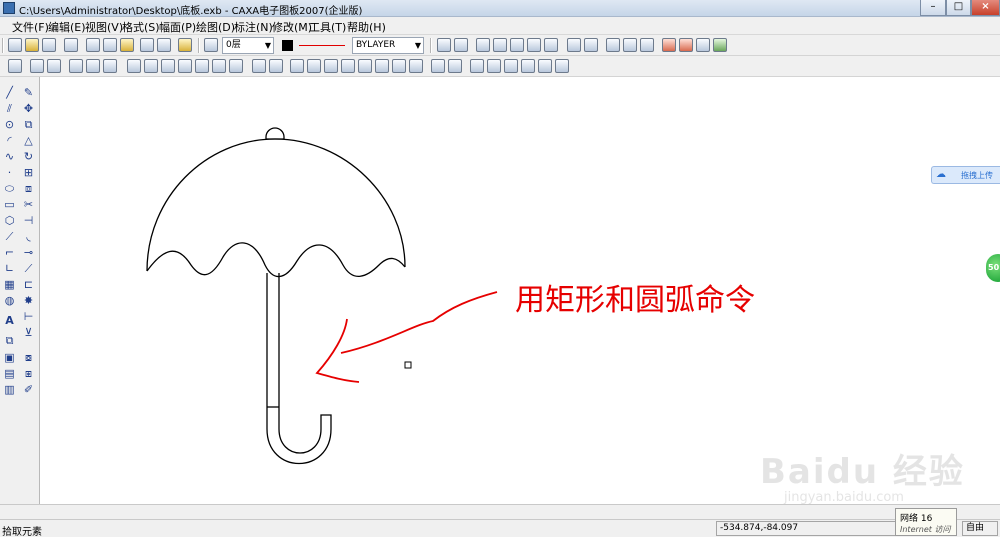  What do you see at coordinates (980, 528) in the screenshot?
I see `snap-mode-select: 自由` at bounding box center [980, 528].